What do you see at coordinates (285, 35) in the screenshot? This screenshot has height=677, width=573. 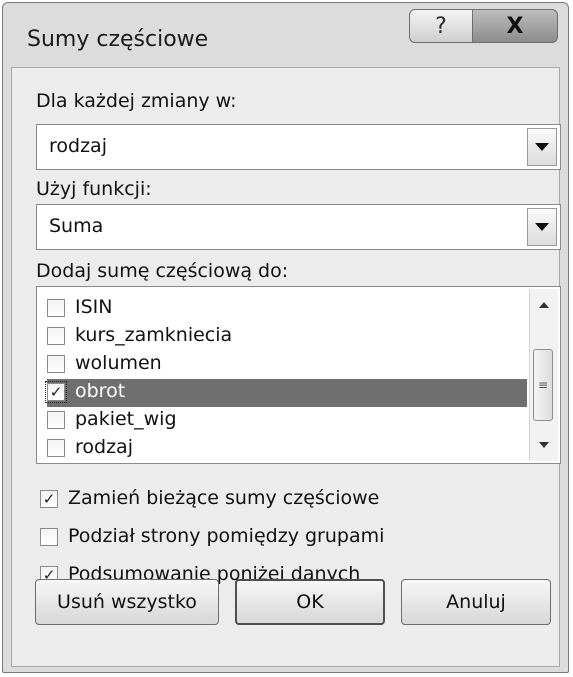 I see `title-bar: Sumy częściowe ? X` at bounding box center [285, 35].